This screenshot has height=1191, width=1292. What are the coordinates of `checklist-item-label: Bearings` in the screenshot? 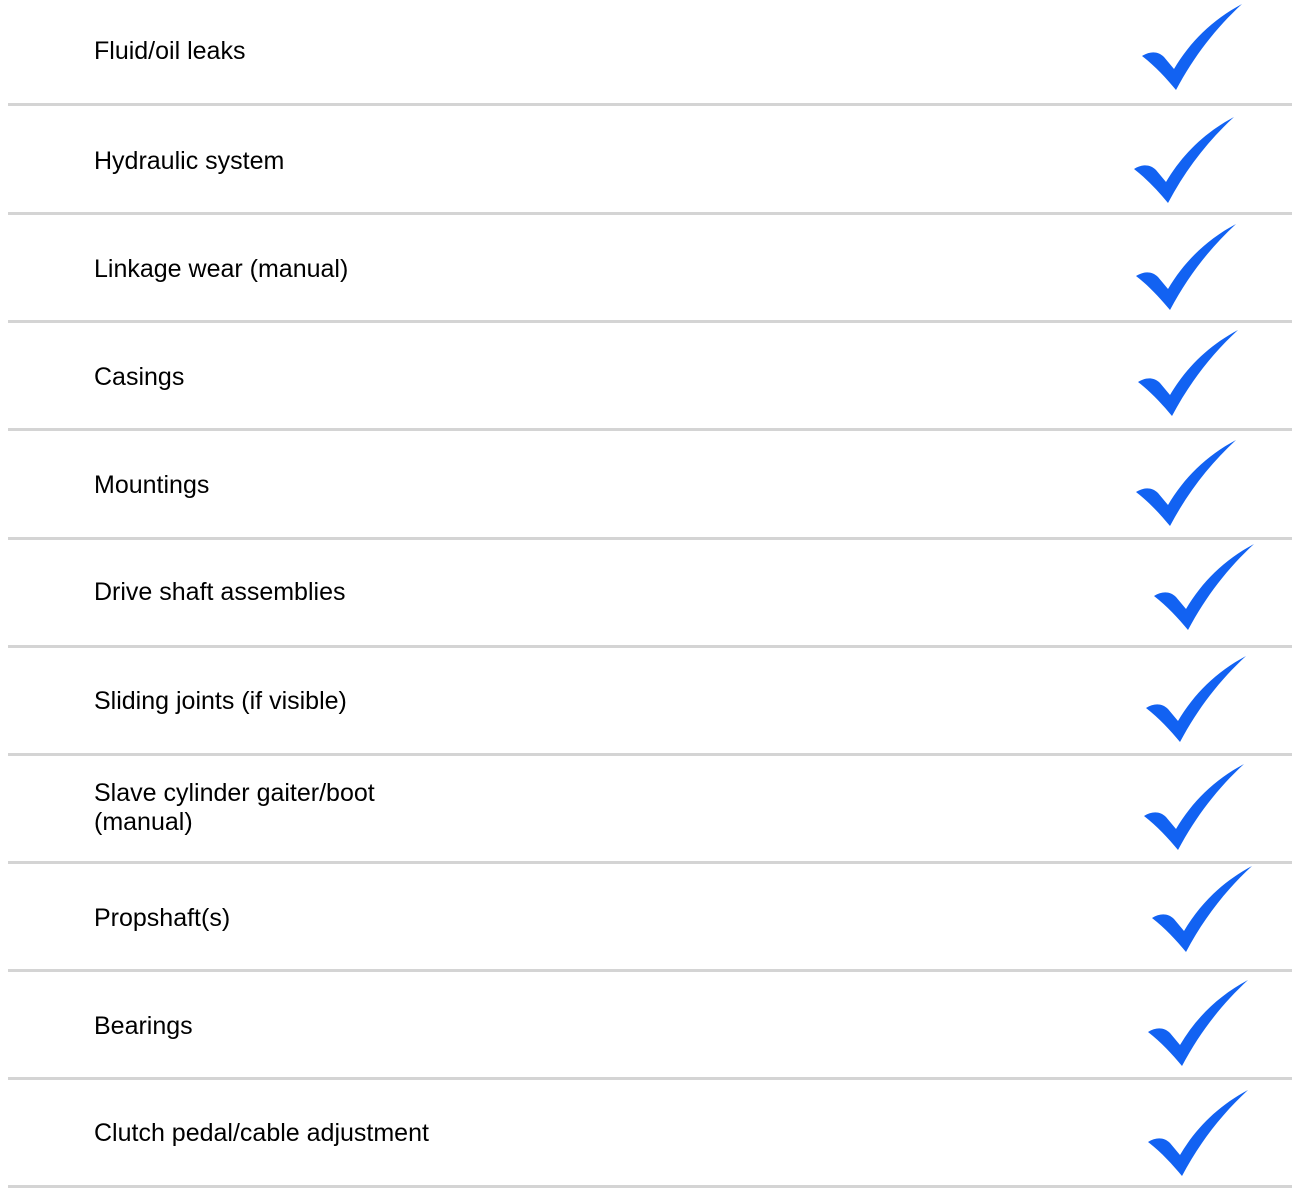 It's located at (143, 1026).